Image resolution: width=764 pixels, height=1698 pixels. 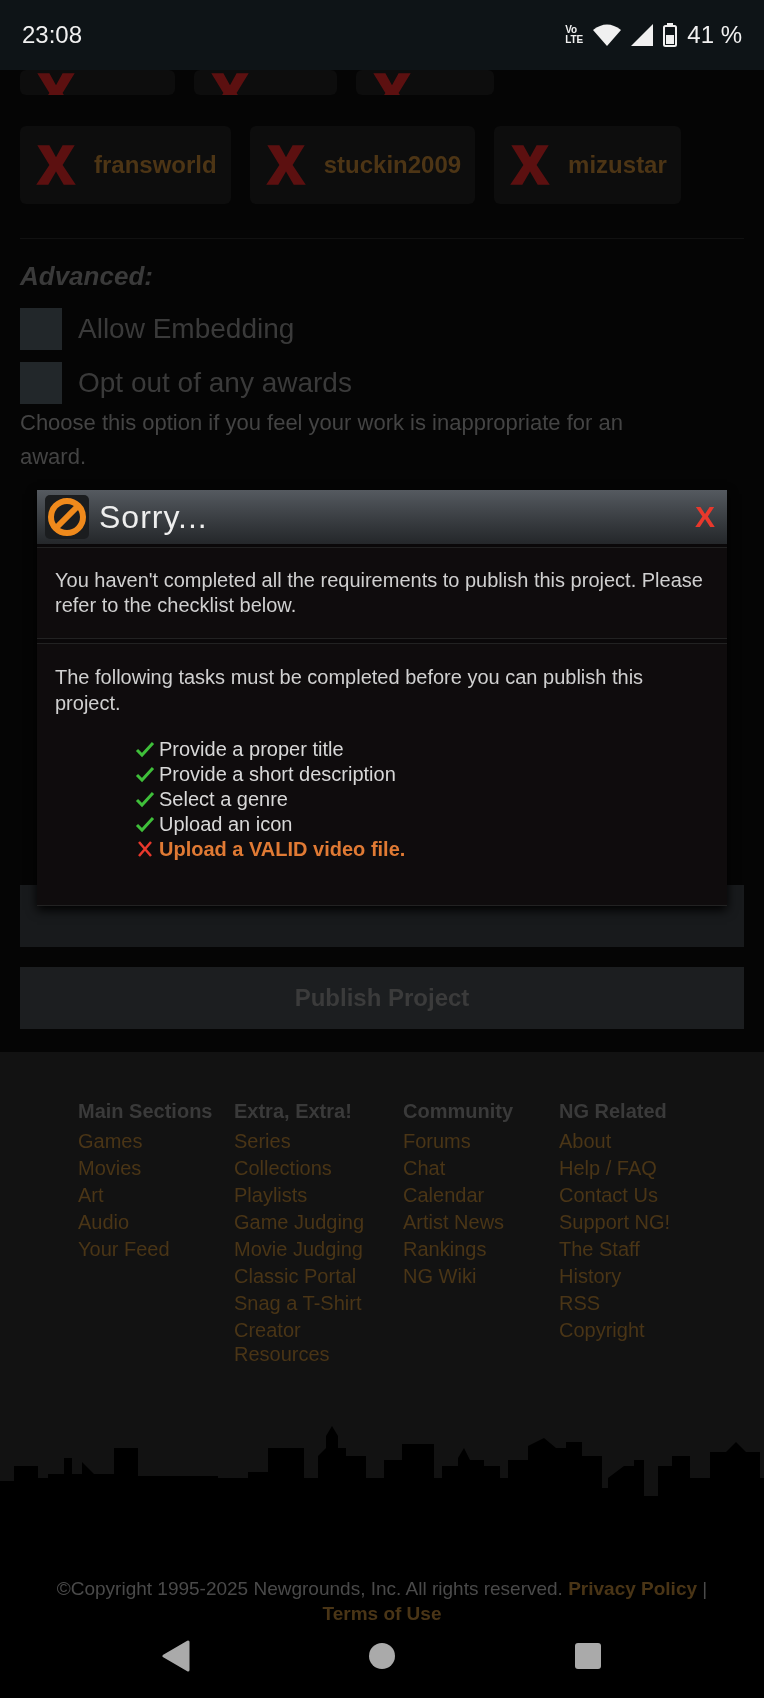 I want to click on footer-link: Classic Portal, so click(x=304, y=1276).